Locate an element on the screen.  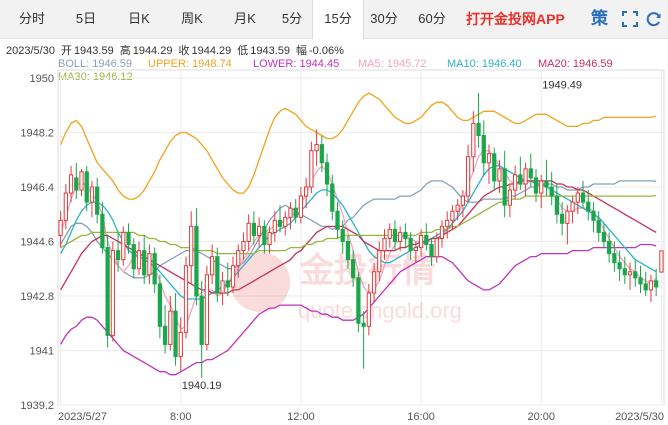
y-tick-label: 1944.6 is located at coordinates (37, 243).